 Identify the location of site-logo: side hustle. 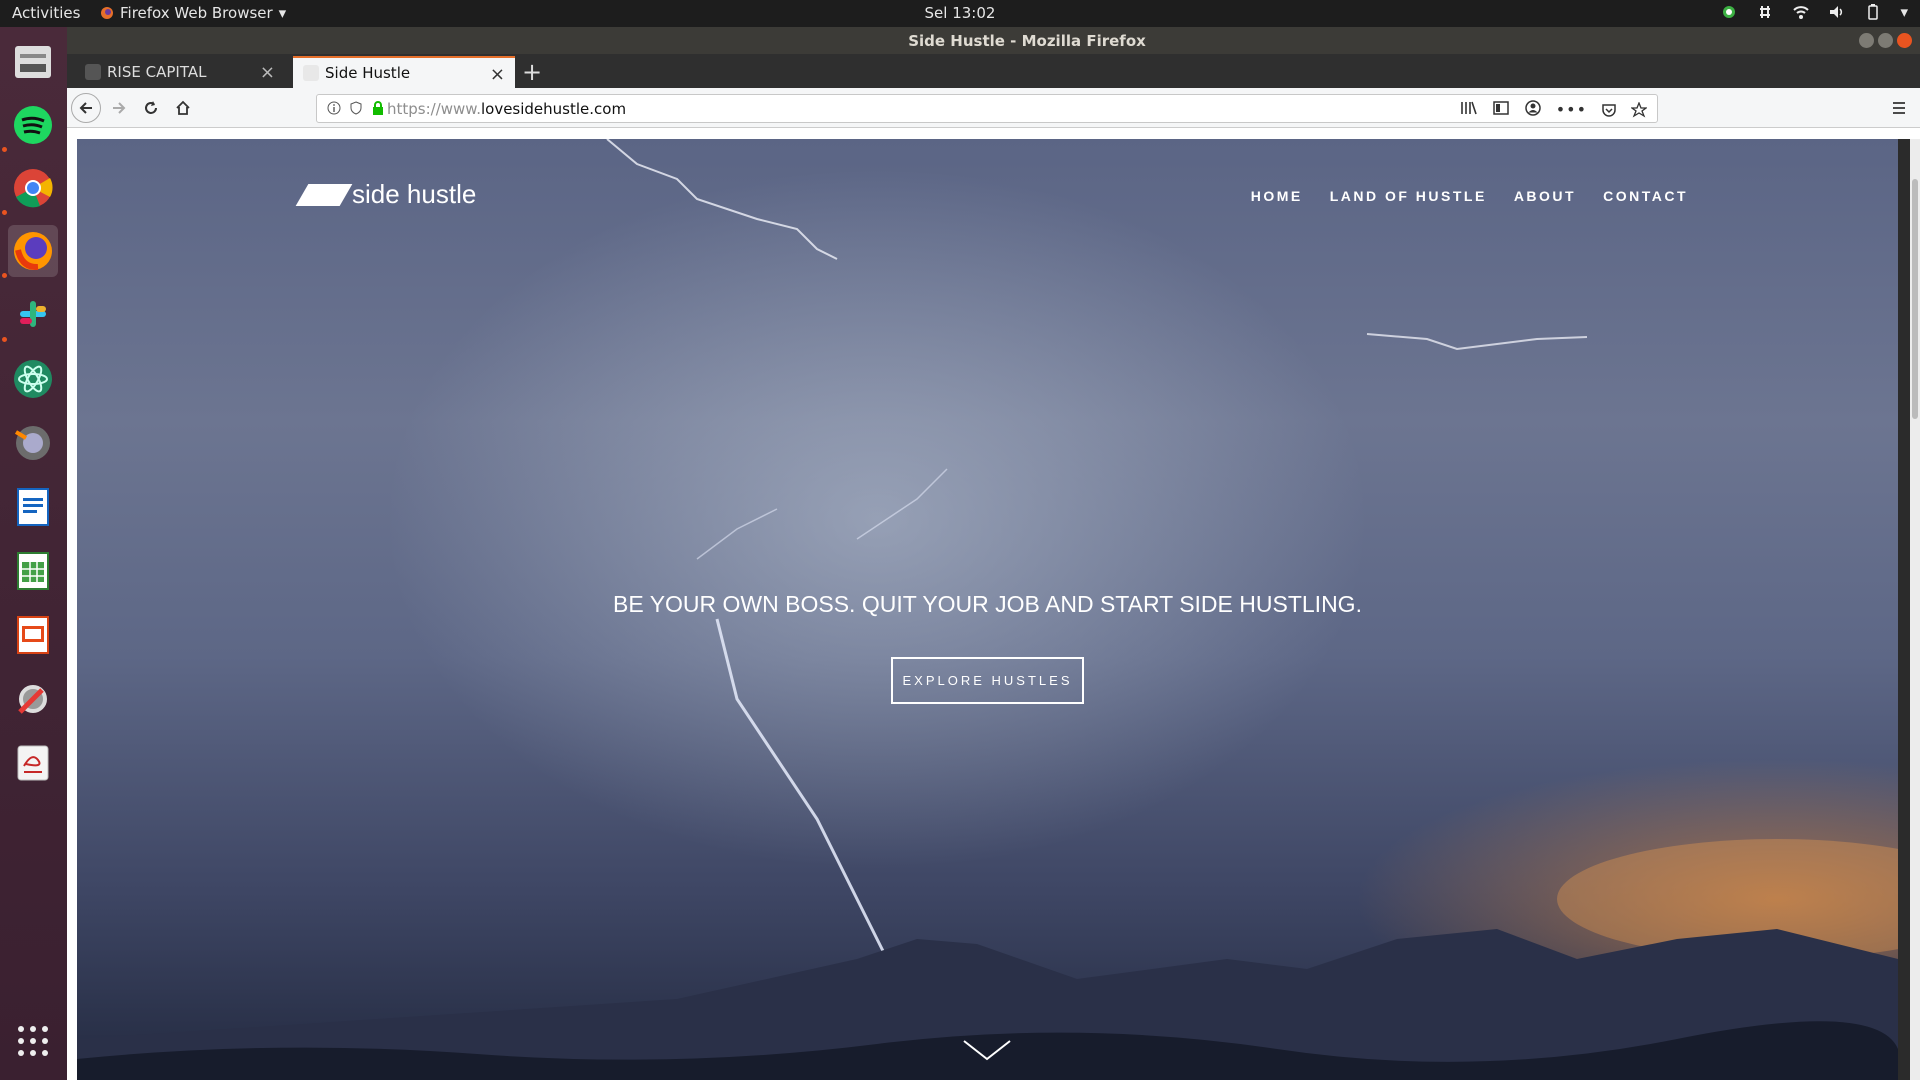
(386, 194).